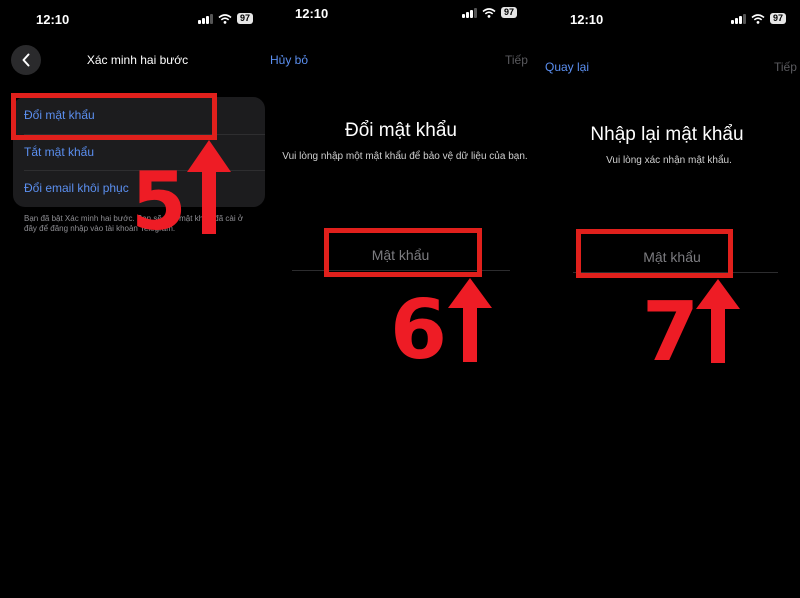 The image size is (800, 598). I want to click on chevron-left-icon, so click(26, 60).